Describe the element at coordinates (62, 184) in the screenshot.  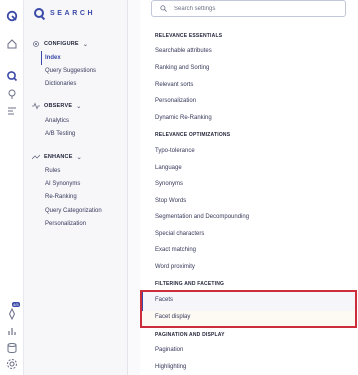
I see `nav-item-ai-synonyms: AI Synonyms` at that location.